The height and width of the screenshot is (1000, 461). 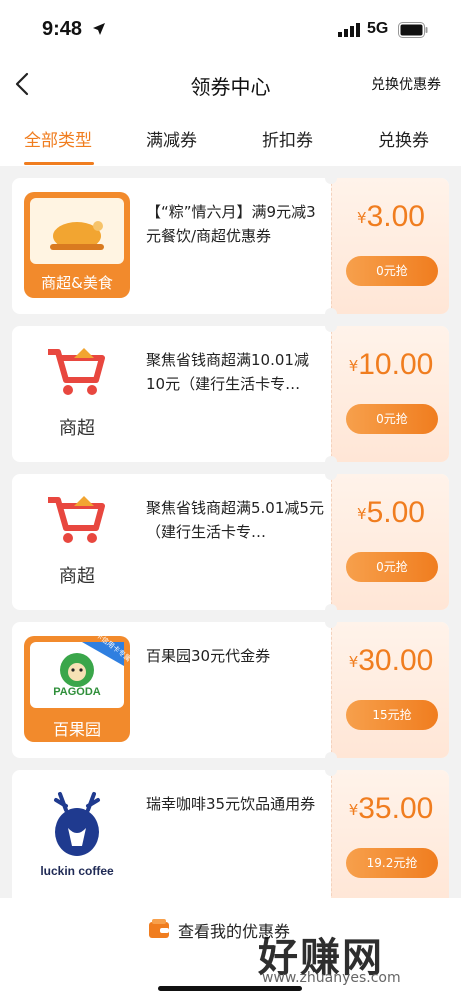 I want to click on coupon-price: ¥3.00, so click(x=391, y=216).